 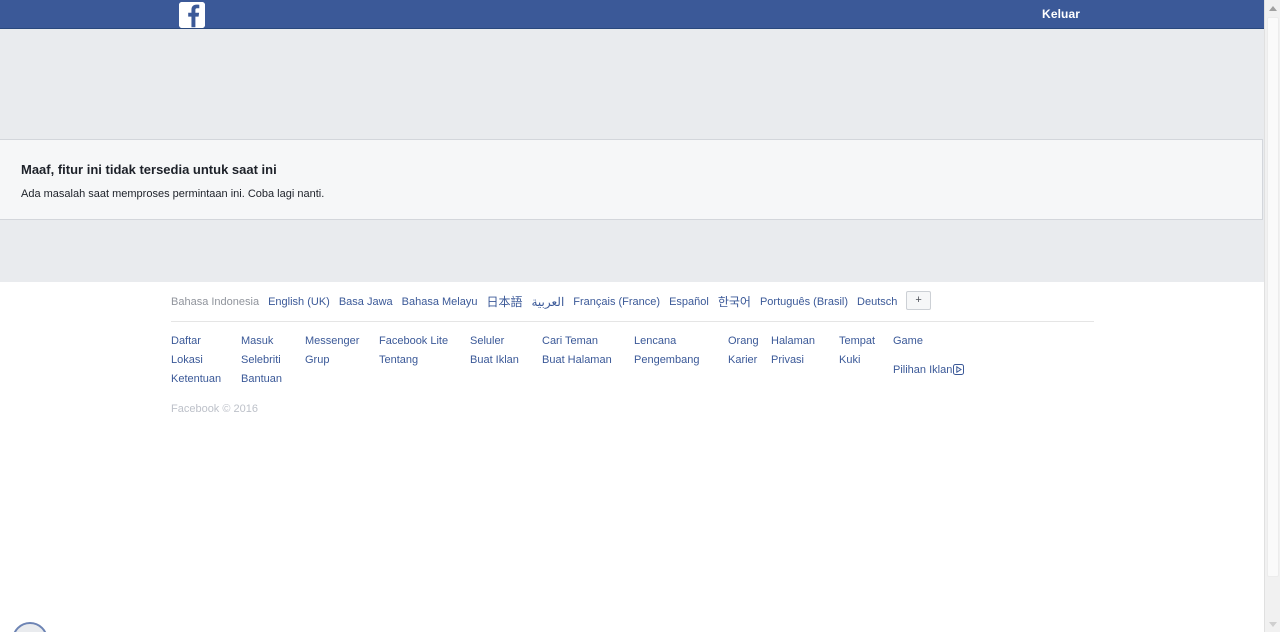 What do you see at coordinates (413, 341) in the screenshot?
I see `footer-link-facebook-lite: Facebook Lite` at bounding box center [413, 341].